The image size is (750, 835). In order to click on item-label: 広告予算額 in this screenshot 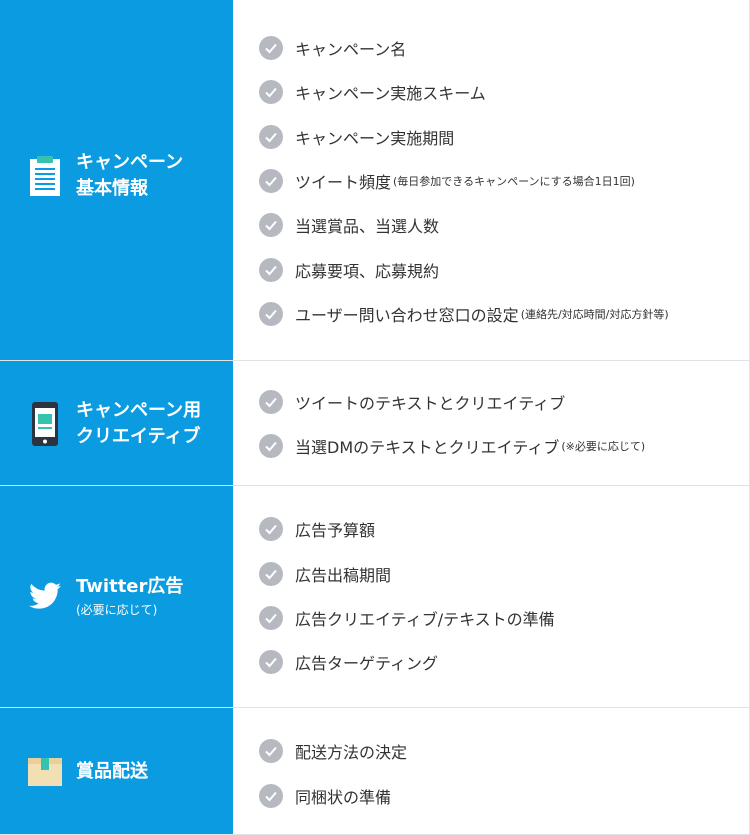, I will do `click(335, 530)`.